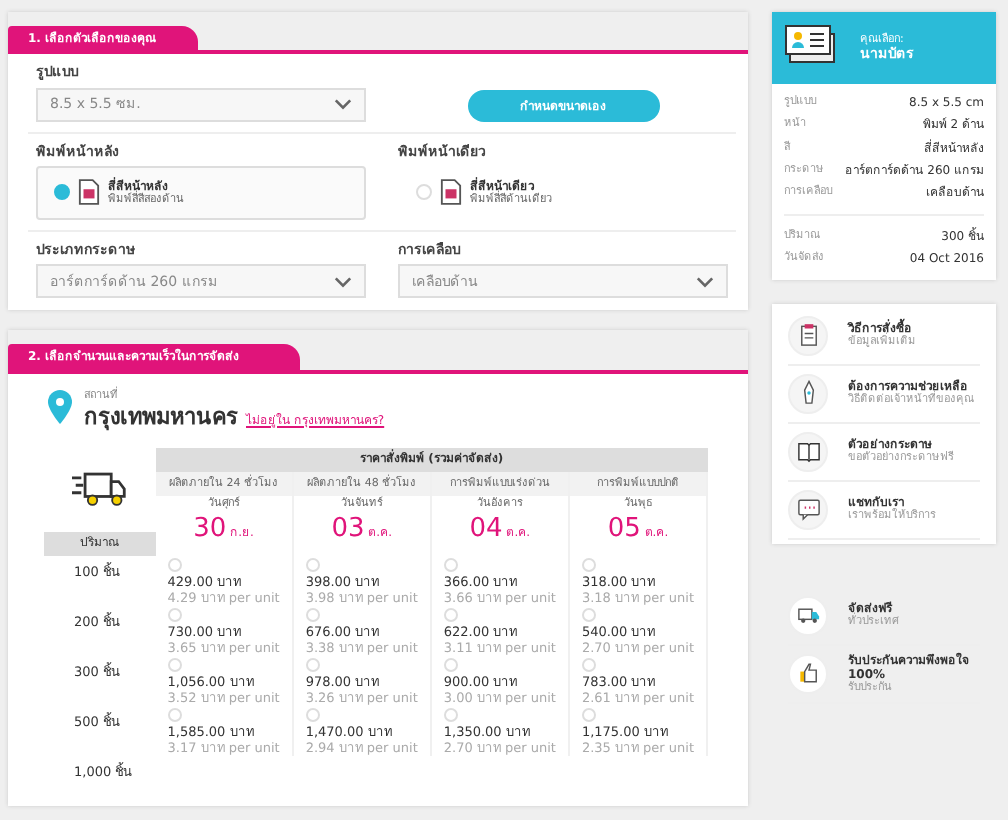 The width and height of the screenshot is (1008, 820). What do you see at coordinates (486, 529) in the screenshot?
I see `delivery-day: 04` at bounding box center [486, 529].